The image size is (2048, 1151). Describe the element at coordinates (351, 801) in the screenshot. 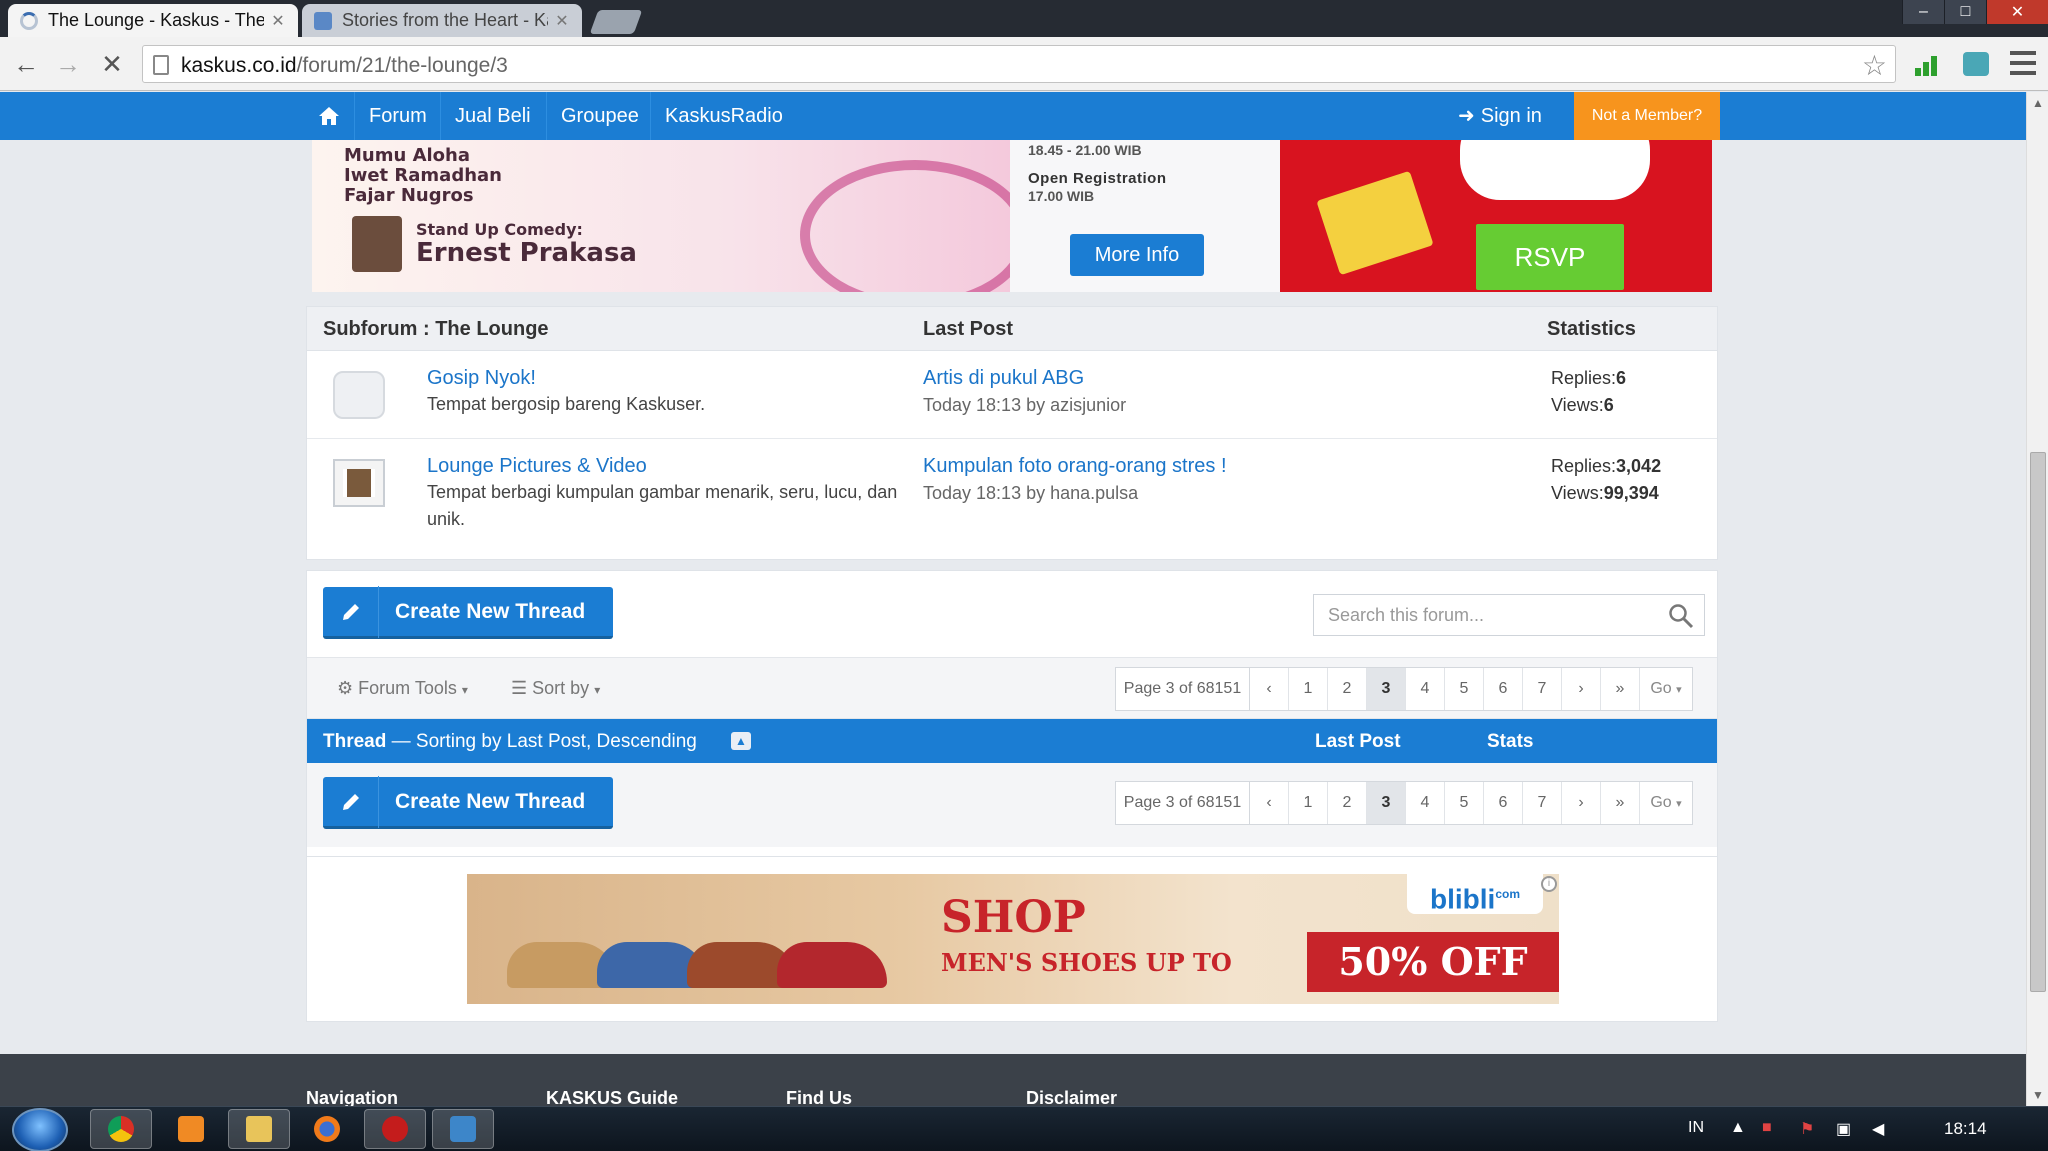

I see `pencil-icon` at that location.